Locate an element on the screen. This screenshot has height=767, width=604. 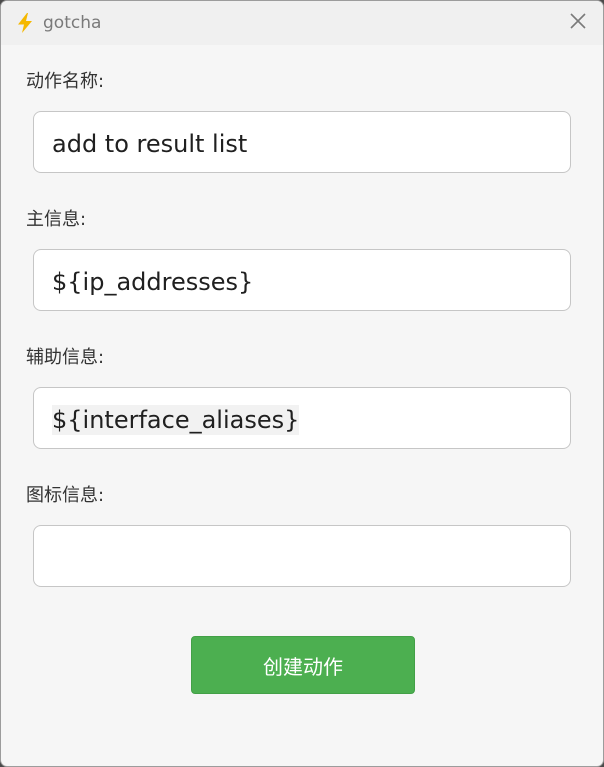
action-name-value: add to result list is located at coordinates (150, 144).